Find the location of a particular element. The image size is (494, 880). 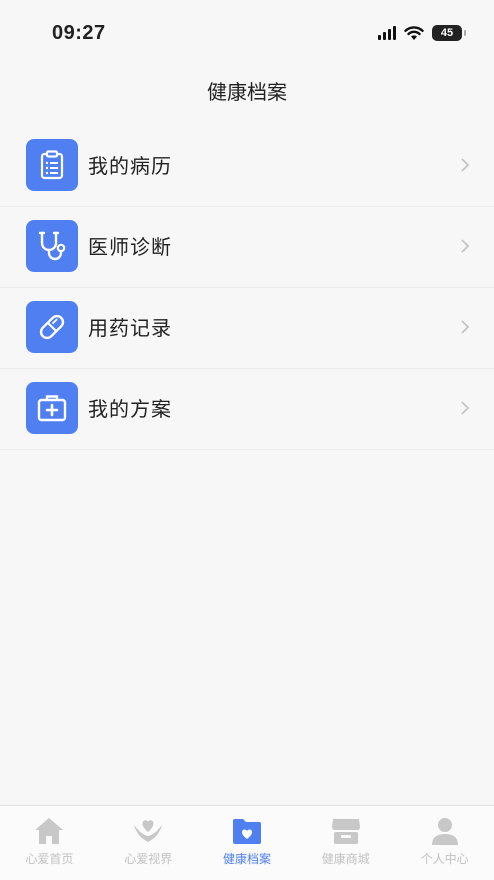

battery-icon: 45 is located at coordinates (449, 33).